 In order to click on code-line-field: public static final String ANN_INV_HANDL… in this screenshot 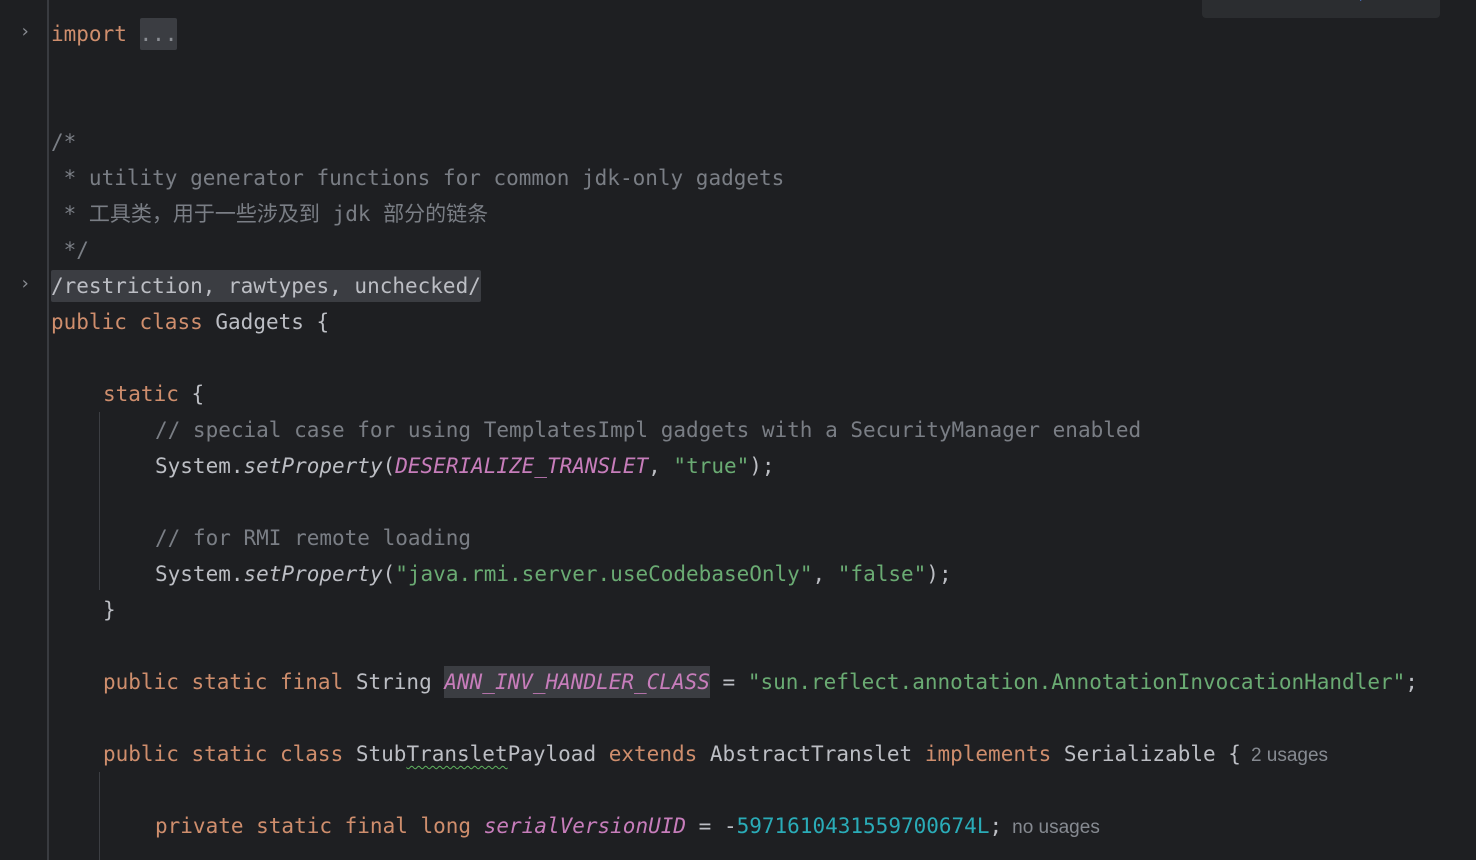, I will do `click(760, 682)`.